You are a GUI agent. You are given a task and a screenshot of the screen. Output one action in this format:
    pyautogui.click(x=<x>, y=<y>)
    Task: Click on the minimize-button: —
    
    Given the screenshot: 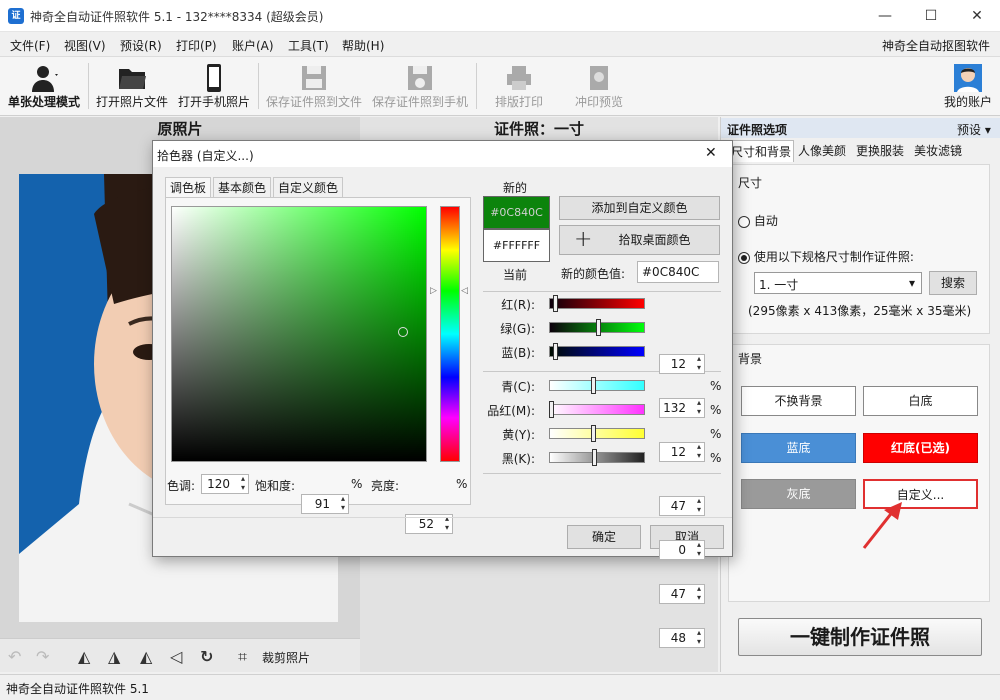 What is the action you would take?
    pyautogui.click(x=885, y=16)
    